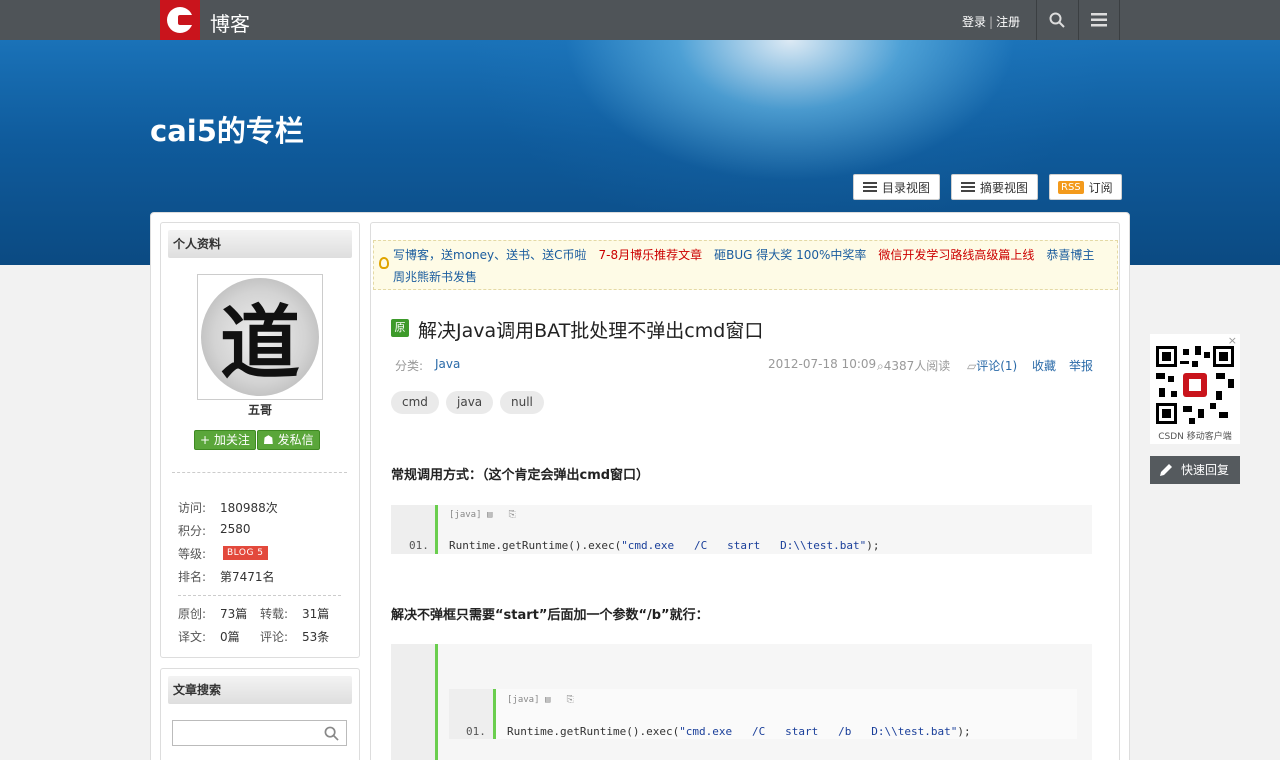 This screenshot has height=760, width=1280. What do you see at coordinates (192, 614) in the screenshot?
I see `stat-original: 原创:` at bounding box center [192, 614].